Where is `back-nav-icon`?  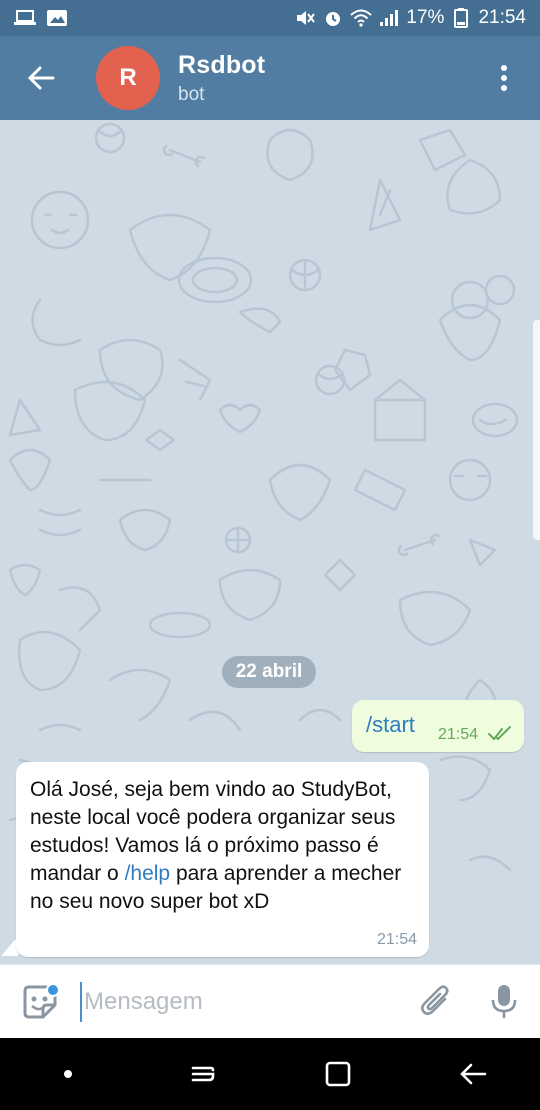
back-nav-icon is located at coordinates (472, 1074).